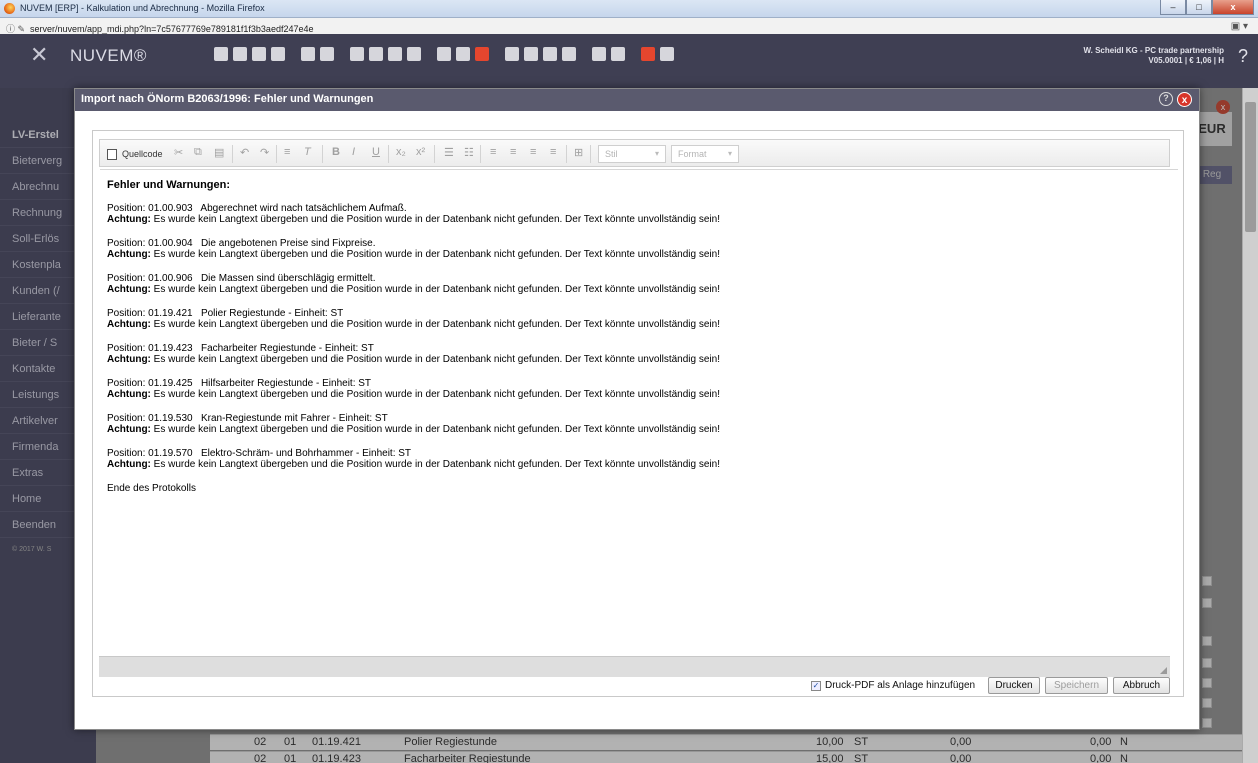  I want to click on dialog-close-icon: x, so click(1184, 99).